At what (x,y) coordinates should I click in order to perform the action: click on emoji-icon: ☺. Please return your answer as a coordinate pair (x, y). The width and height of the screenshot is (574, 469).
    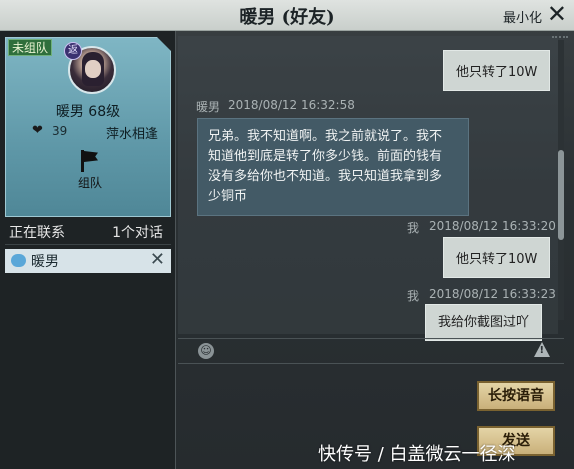
    Looking at the image, I should click on (206, 351).